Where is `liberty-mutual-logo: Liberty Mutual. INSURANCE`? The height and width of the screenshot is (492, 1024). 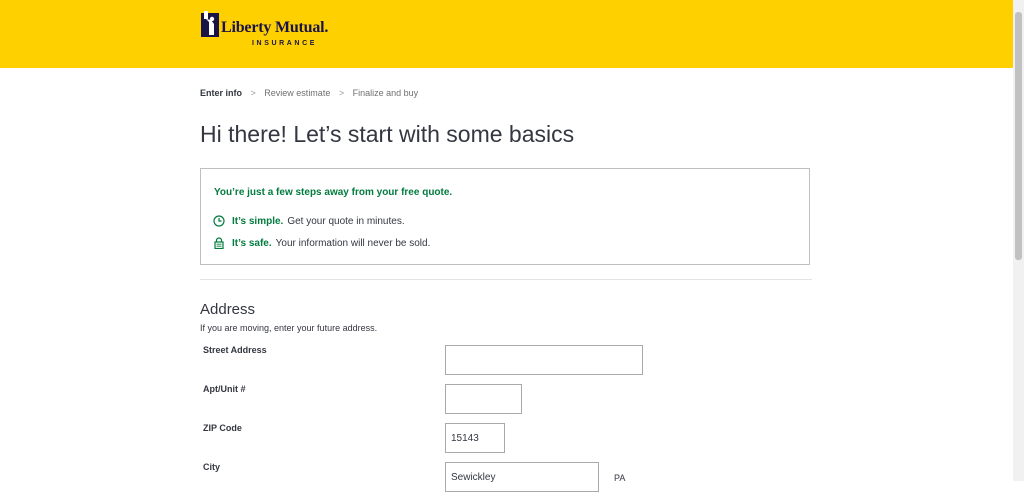
liberty-mutual-logo: Liberty Mutual. INSURANCE is located at coordinates (275, 30).